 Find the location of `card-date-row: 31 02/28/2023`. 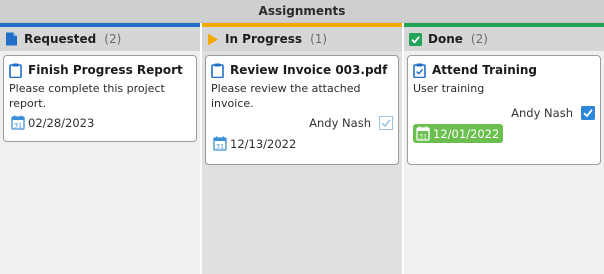

card-date-row: 31 02/28/2023 is located at coordinates (100, 122).